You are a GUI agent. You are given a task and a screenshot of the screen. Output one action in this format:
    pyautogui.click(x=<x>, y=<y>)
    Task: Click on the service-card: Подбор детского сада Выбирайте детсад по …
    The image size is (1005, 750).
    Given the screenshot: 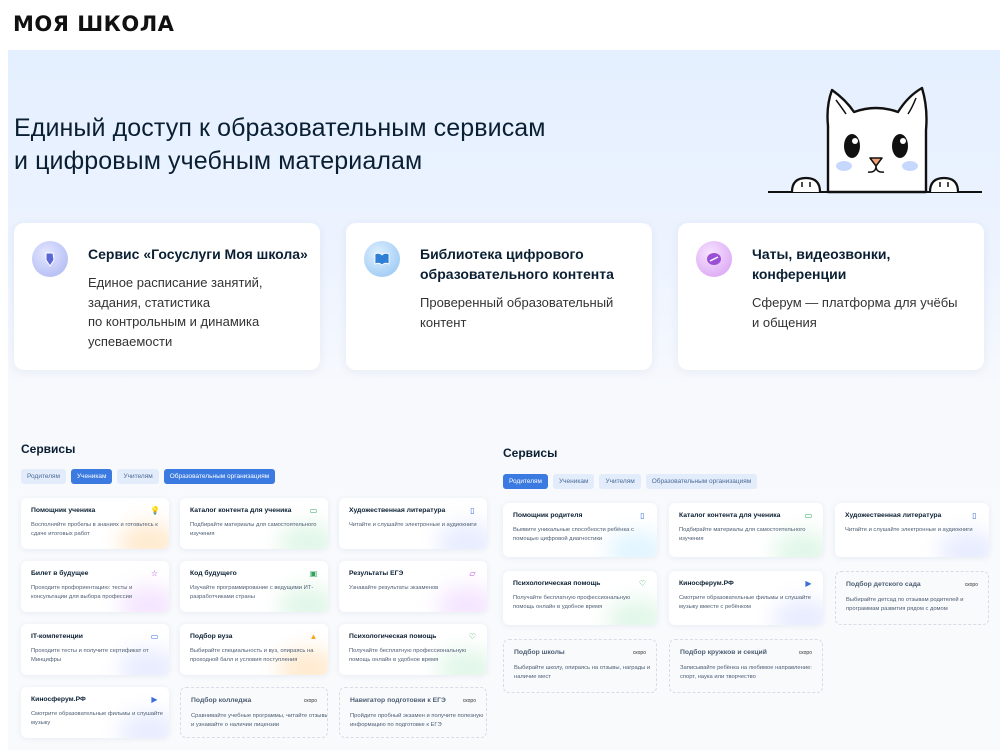 What is the action you would take?
    pyautogui.click(x=912, y=598)
    